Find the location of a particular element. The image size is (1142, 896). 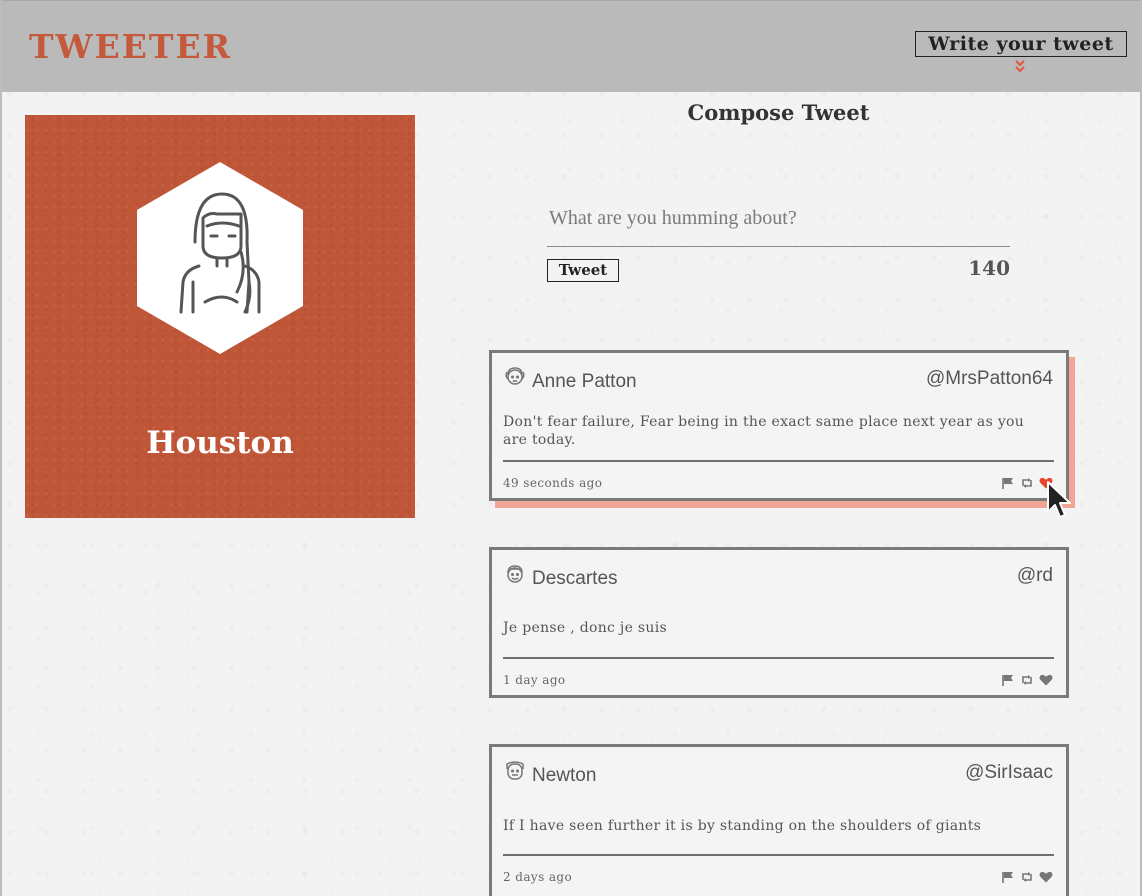

tweet-author-handle: @SirIsaac is located at coordinates (1009, 773).